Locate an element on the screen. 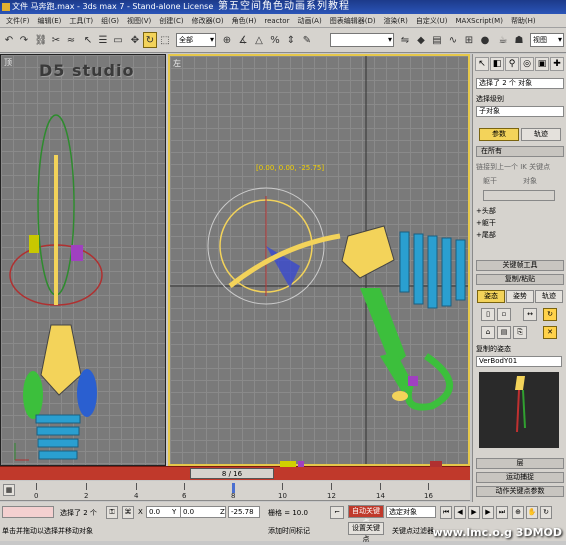  menu-reactor: reactor is located at coordinates (276, 21).